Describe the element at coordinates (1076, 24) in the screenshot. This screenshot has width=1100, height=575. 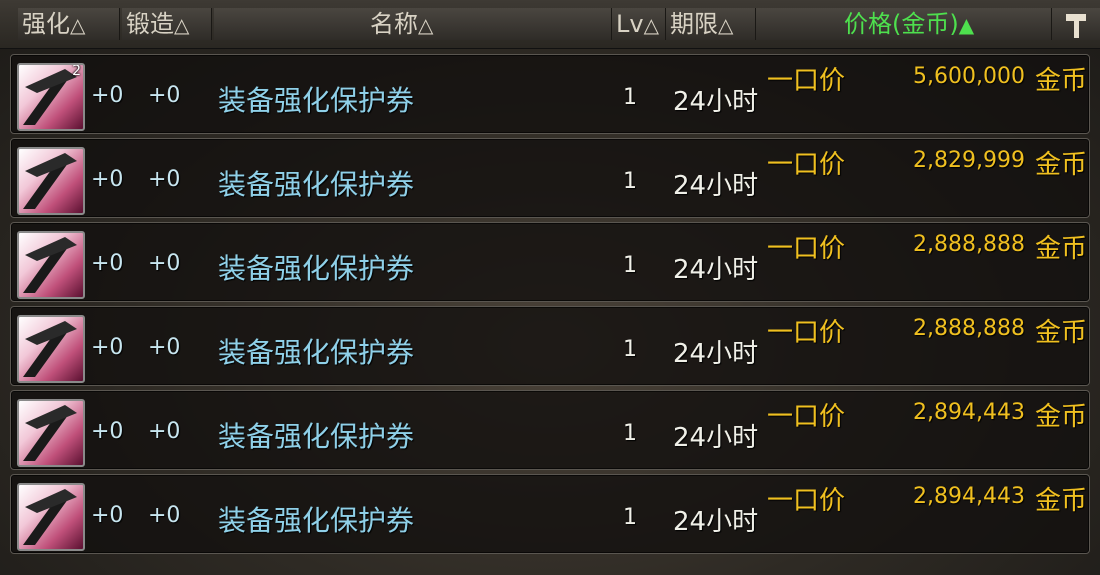
I see `hammer-icon` at that location.